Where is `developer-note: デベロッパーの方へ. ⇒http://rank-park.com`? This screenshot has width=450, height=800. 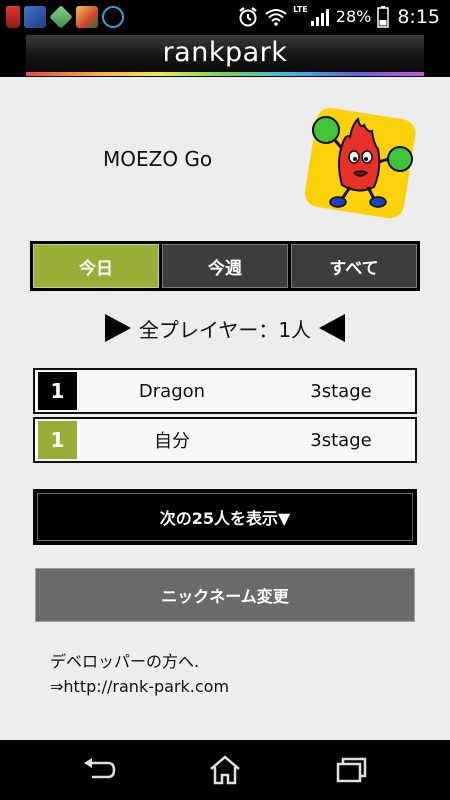
developer-note: デベロッパーの方へ. ⇒http://rank-park.com is located at coordinates (139, 674).